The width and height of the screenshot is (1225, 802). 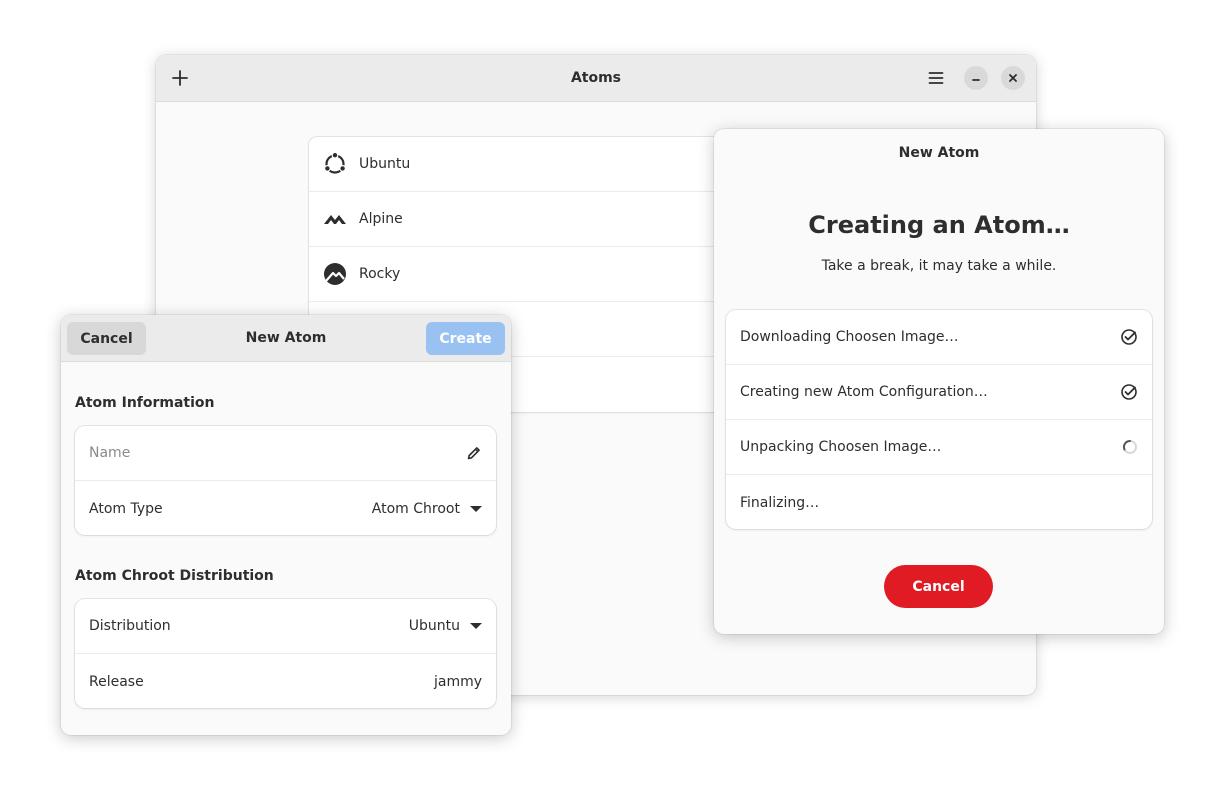 What do you see at coordinates (938, 586) in the screenshot?
I see `cancel-creation-button: Cancel` at bounding box center [938, 586].